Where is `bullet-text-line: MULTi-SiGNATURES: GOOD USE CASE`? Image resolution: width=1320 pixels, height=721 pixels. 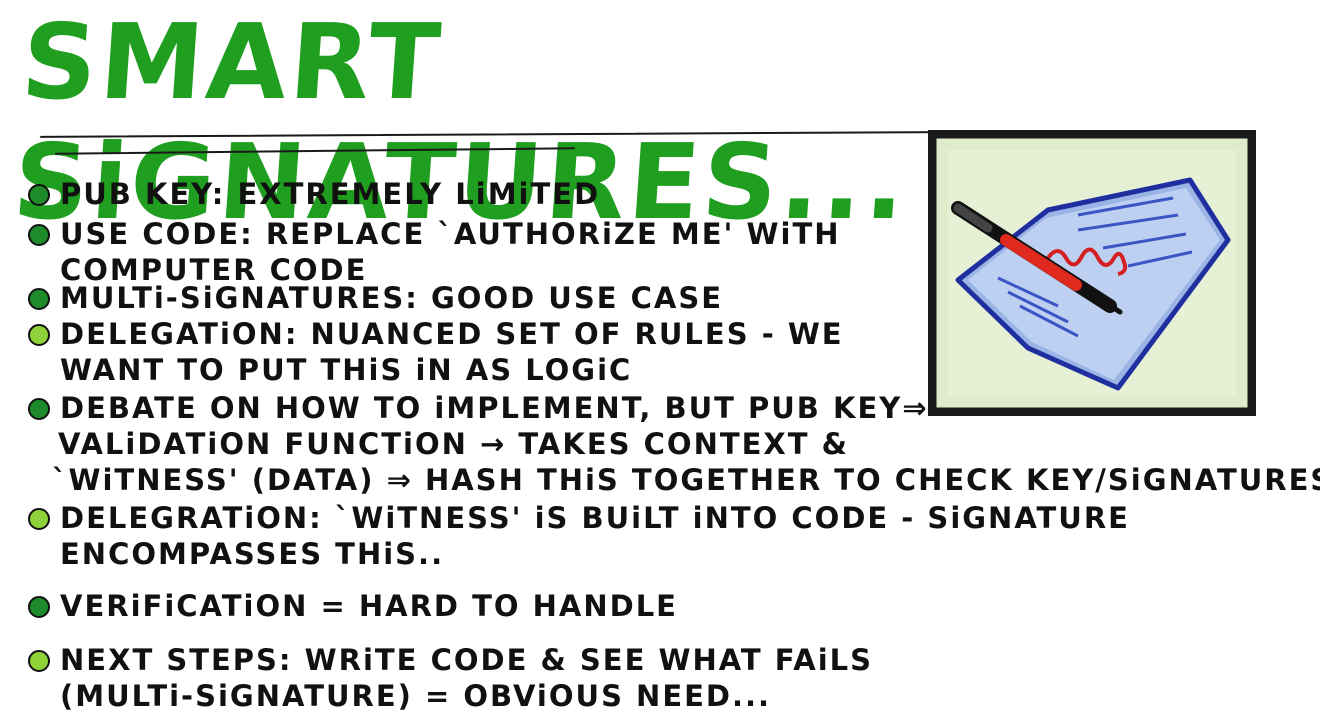
bullet-text-line: MULTi-SiGNATURES: GOOD USE CASE is located at coordinates (392, 298).